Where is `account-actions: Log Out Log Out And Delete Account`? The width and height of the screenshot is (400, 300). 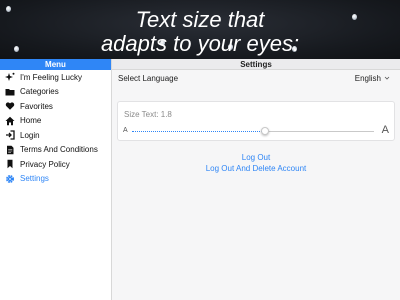
account-actions: Log Out Log Out And Delete Account is located at coordinates (256, 163).